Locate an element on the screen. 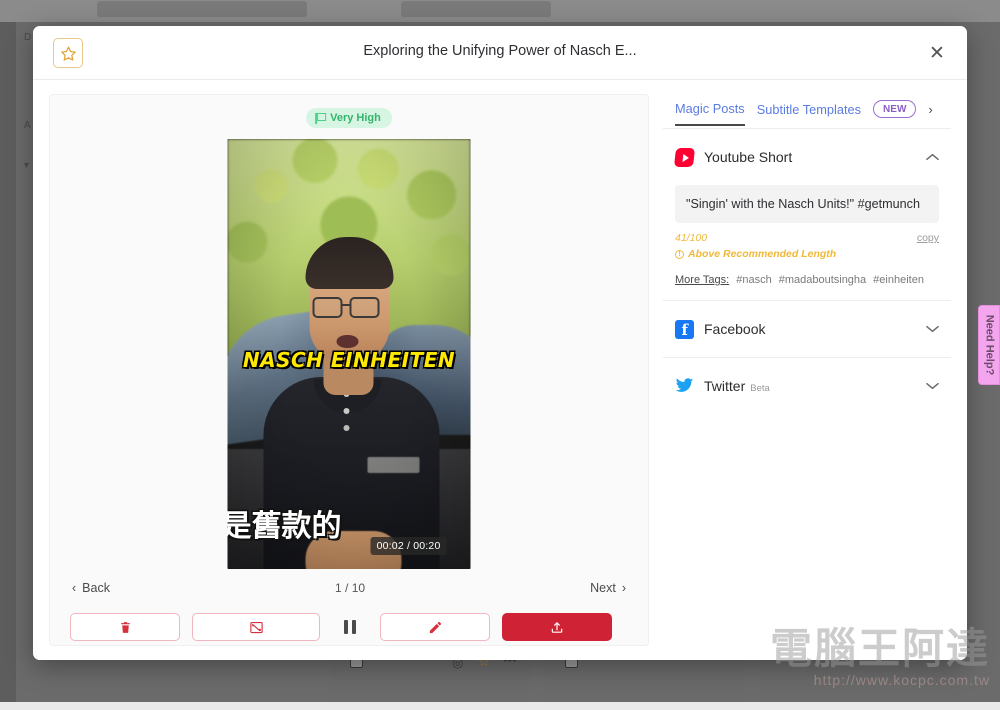 This screenshot has width=1000, height=710. section-header-twitter: Twitter Beta is located at coordinates (807, 386).